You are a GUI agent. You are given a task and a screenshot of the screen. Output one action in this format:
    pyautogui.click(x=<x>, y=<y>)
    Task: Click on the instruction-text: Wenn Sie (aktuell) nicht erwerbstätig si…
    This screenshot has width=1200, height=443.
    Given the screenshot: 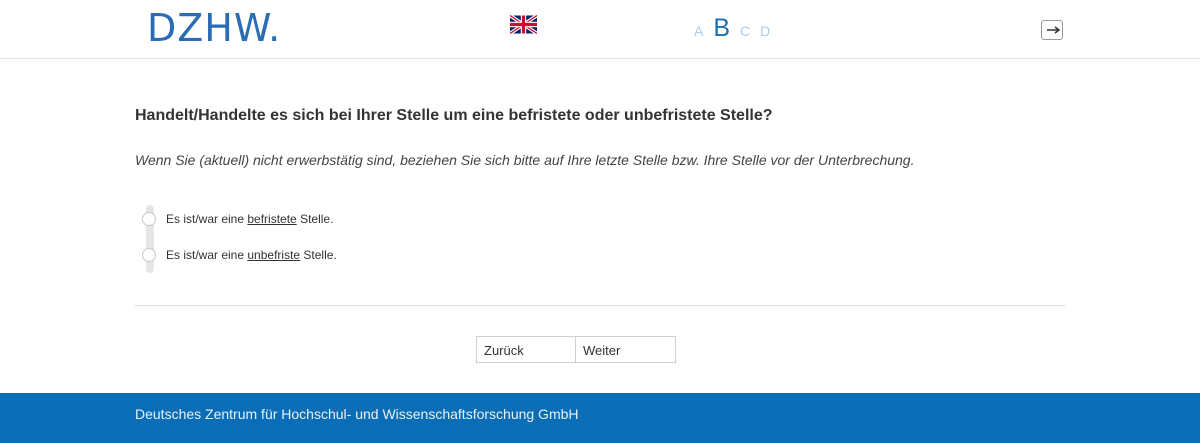 What is the action you would take?
    pyautogui.click(x=525, y=160)
    